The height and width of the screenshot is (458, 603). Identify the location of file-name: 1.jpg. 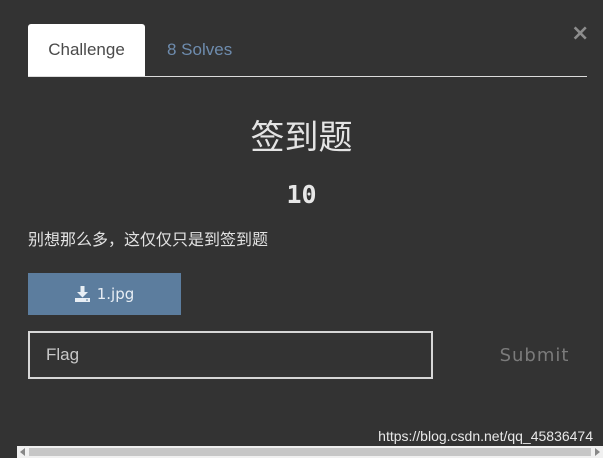
(115, 294).